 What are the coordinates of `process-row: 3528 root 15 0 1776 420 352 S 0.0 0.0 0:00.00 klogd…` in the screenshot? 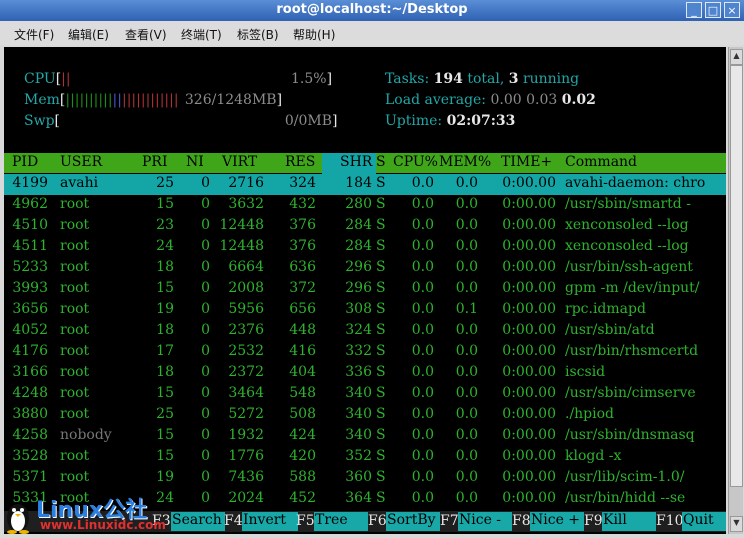 It's located at (365, 457).